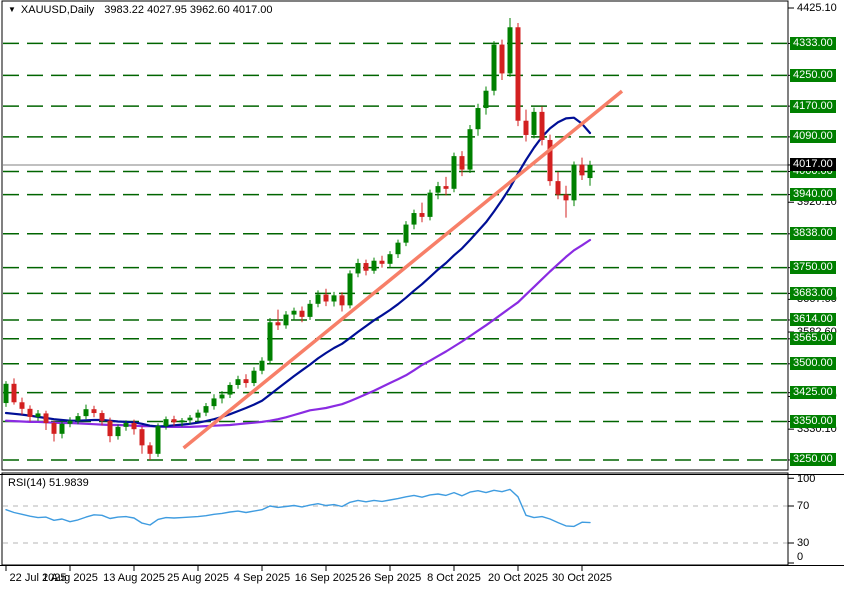 The width and height of the screenshot is (844, 594). Describe the element at coordinates (262, 578) in the screenshot. I see `time-axis-label: 4 Sep 2025` at that location.